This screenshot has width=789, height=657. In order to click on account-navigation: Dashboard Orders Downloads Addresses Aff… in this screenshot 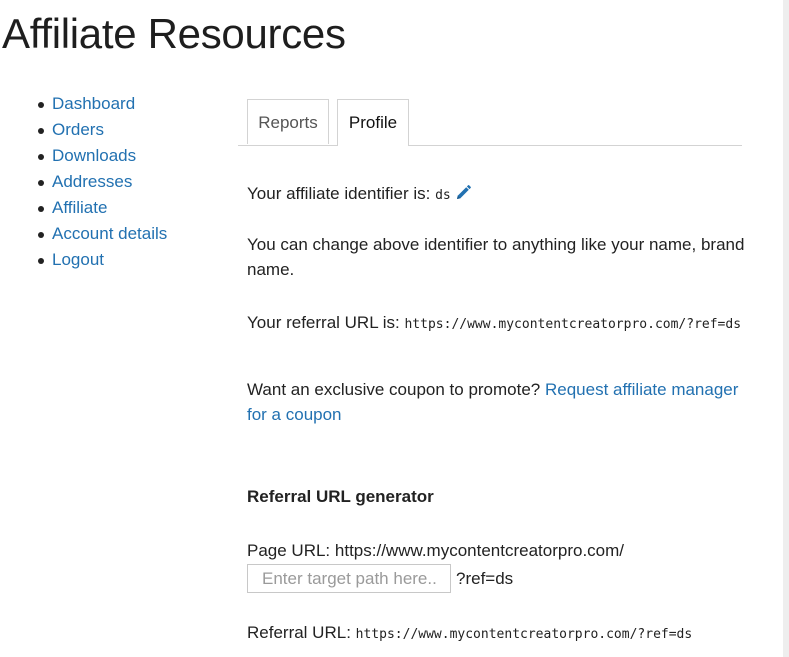, I will do `click(101, 183)`.